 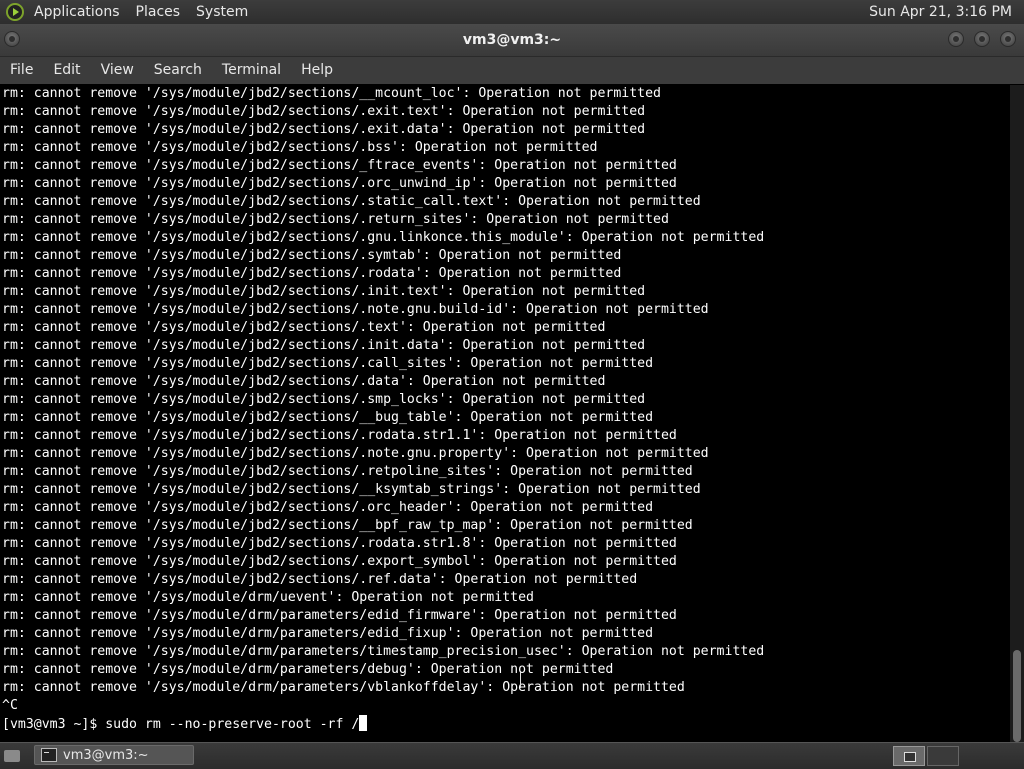 What do you see at coordinates (1017, 696) in the screenshot?
I see `scrollbar-thumb` at bounding box center [1017, 696].